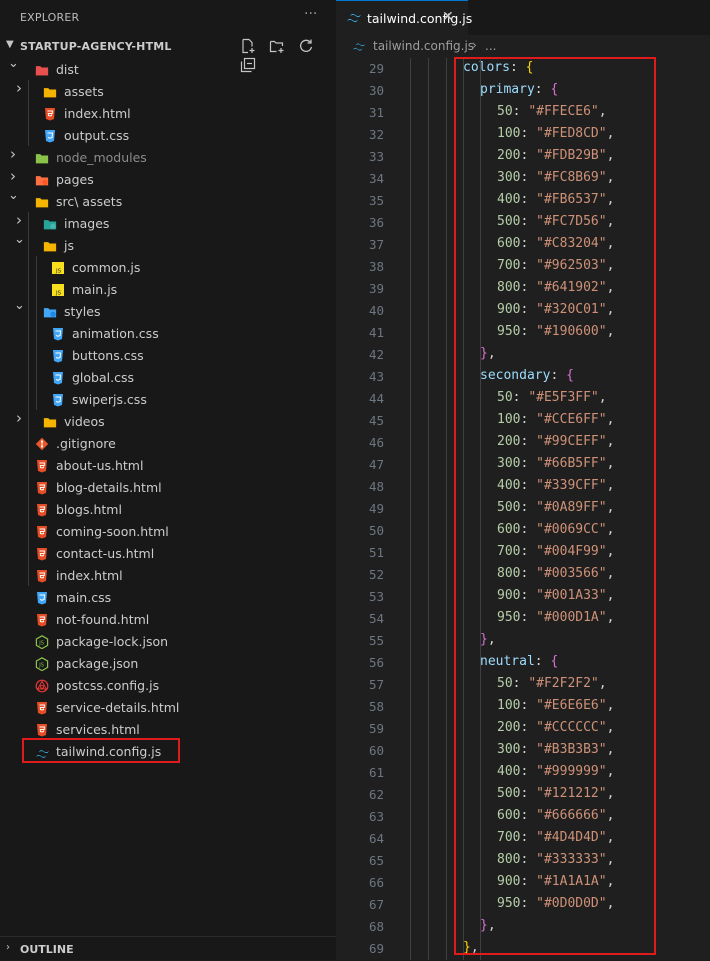 The width and height of the screenshot is (710, 961). Describe the element at coordinates (42, 685) in the screenshot. I see `postcss-icon` at that location.